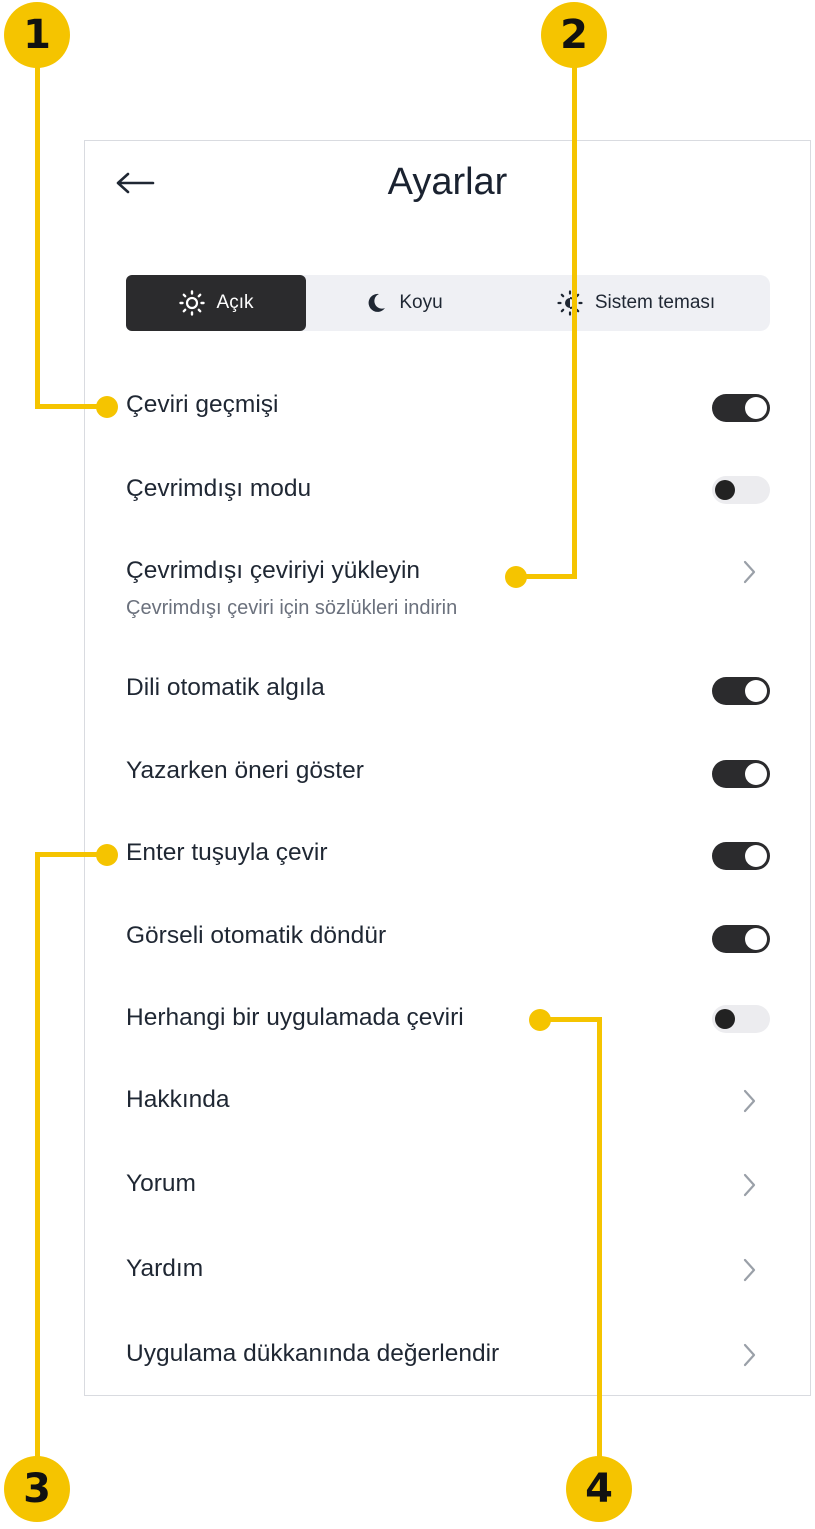  I want to click on setting-label: Dili otomatik algıla, so click(225, 687).